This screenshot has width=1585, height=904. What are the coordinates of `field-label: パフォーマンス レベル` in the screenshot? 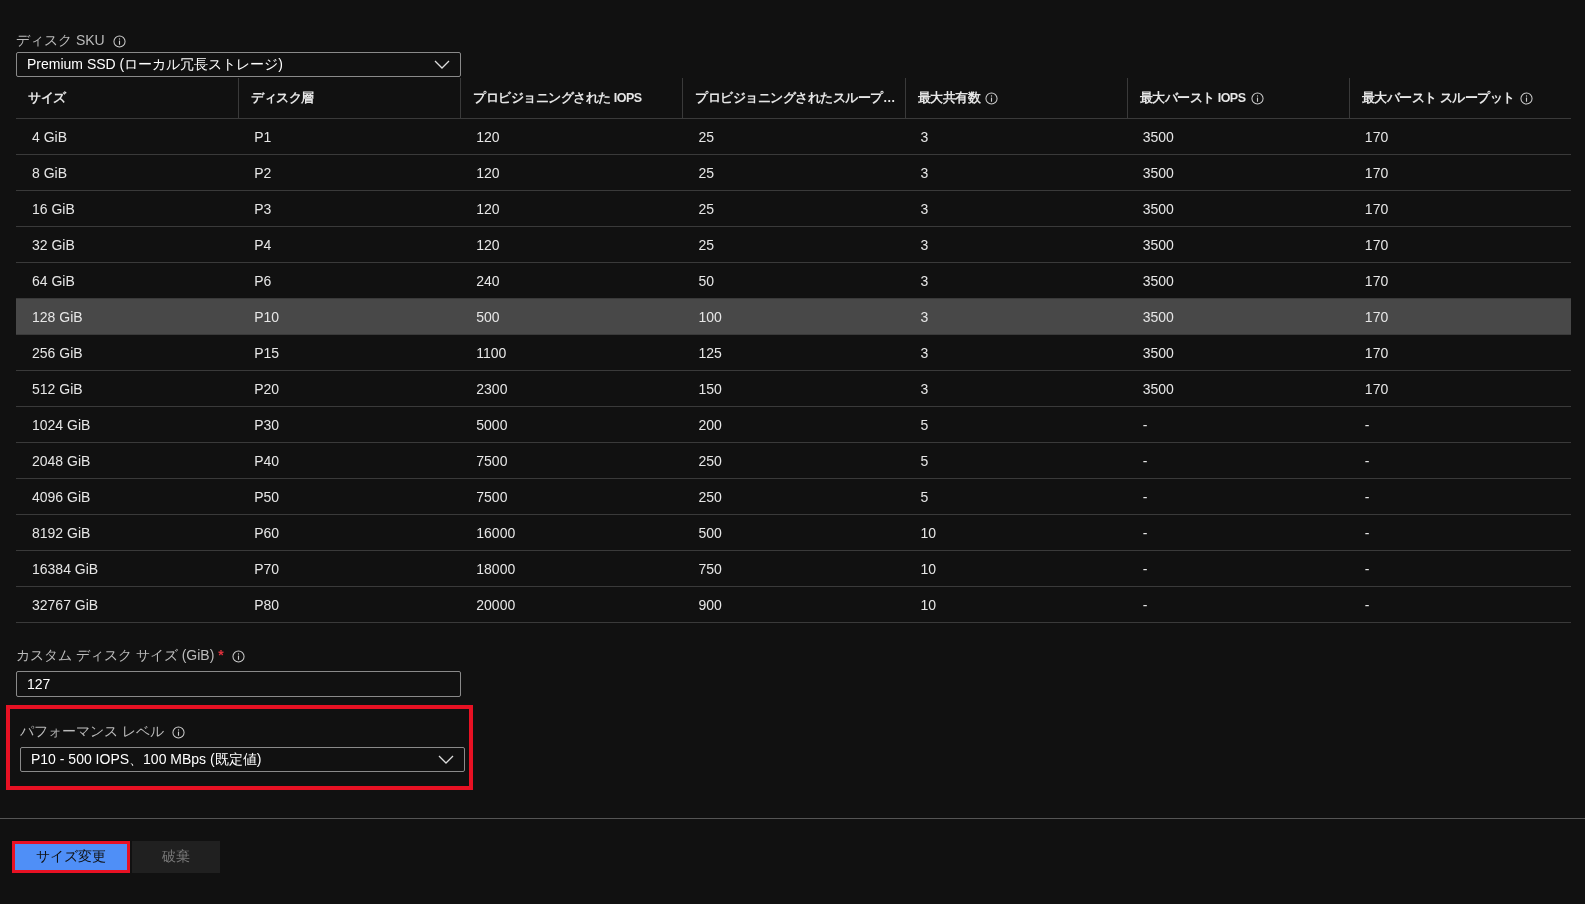 It's located at (92, 732).